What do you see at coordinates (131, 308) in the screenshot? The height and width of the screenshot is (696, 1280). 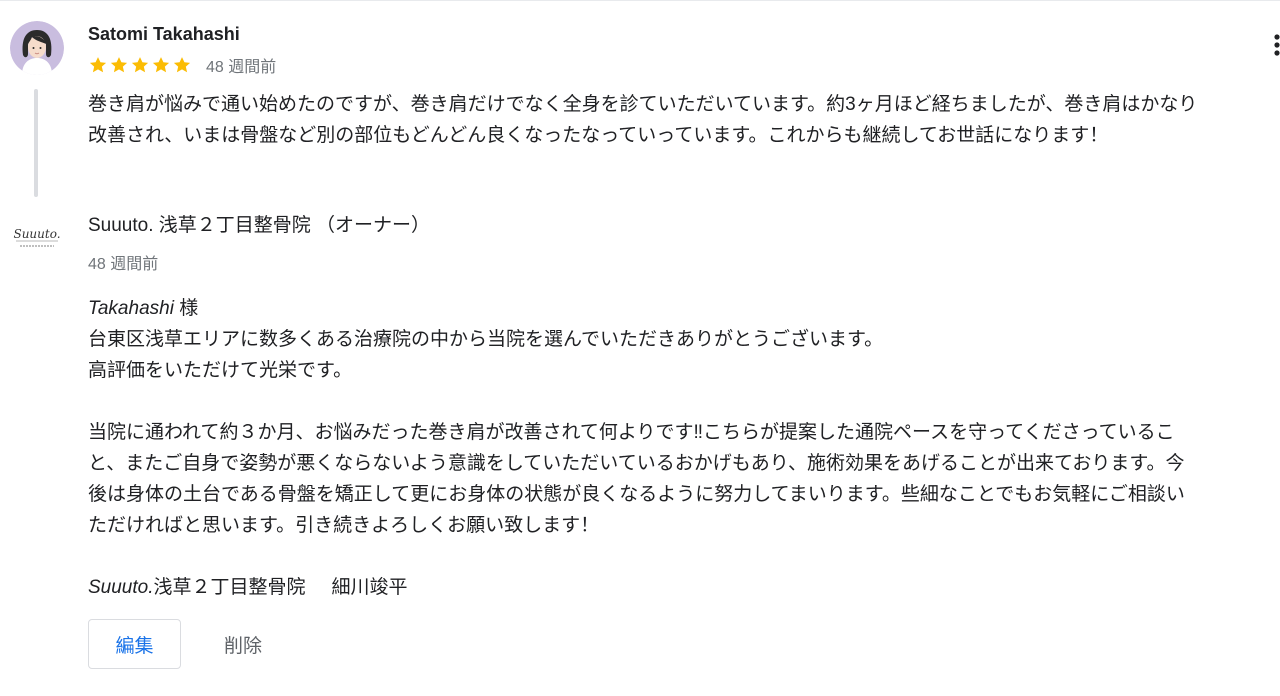 I see `salutation-name: Takahashi` at bounding box center [131, 308].